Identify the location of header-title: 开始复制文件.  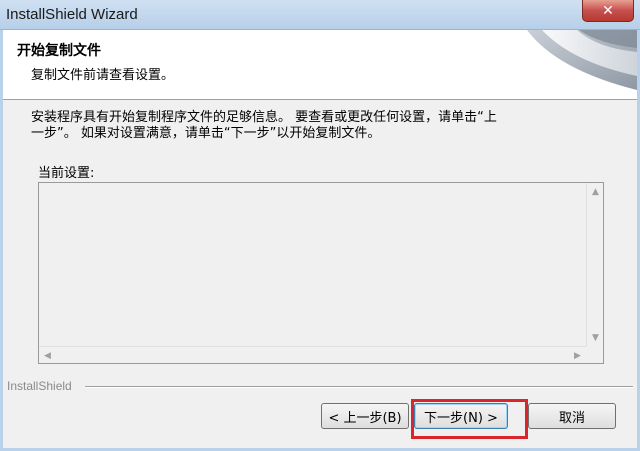
(59, 51).